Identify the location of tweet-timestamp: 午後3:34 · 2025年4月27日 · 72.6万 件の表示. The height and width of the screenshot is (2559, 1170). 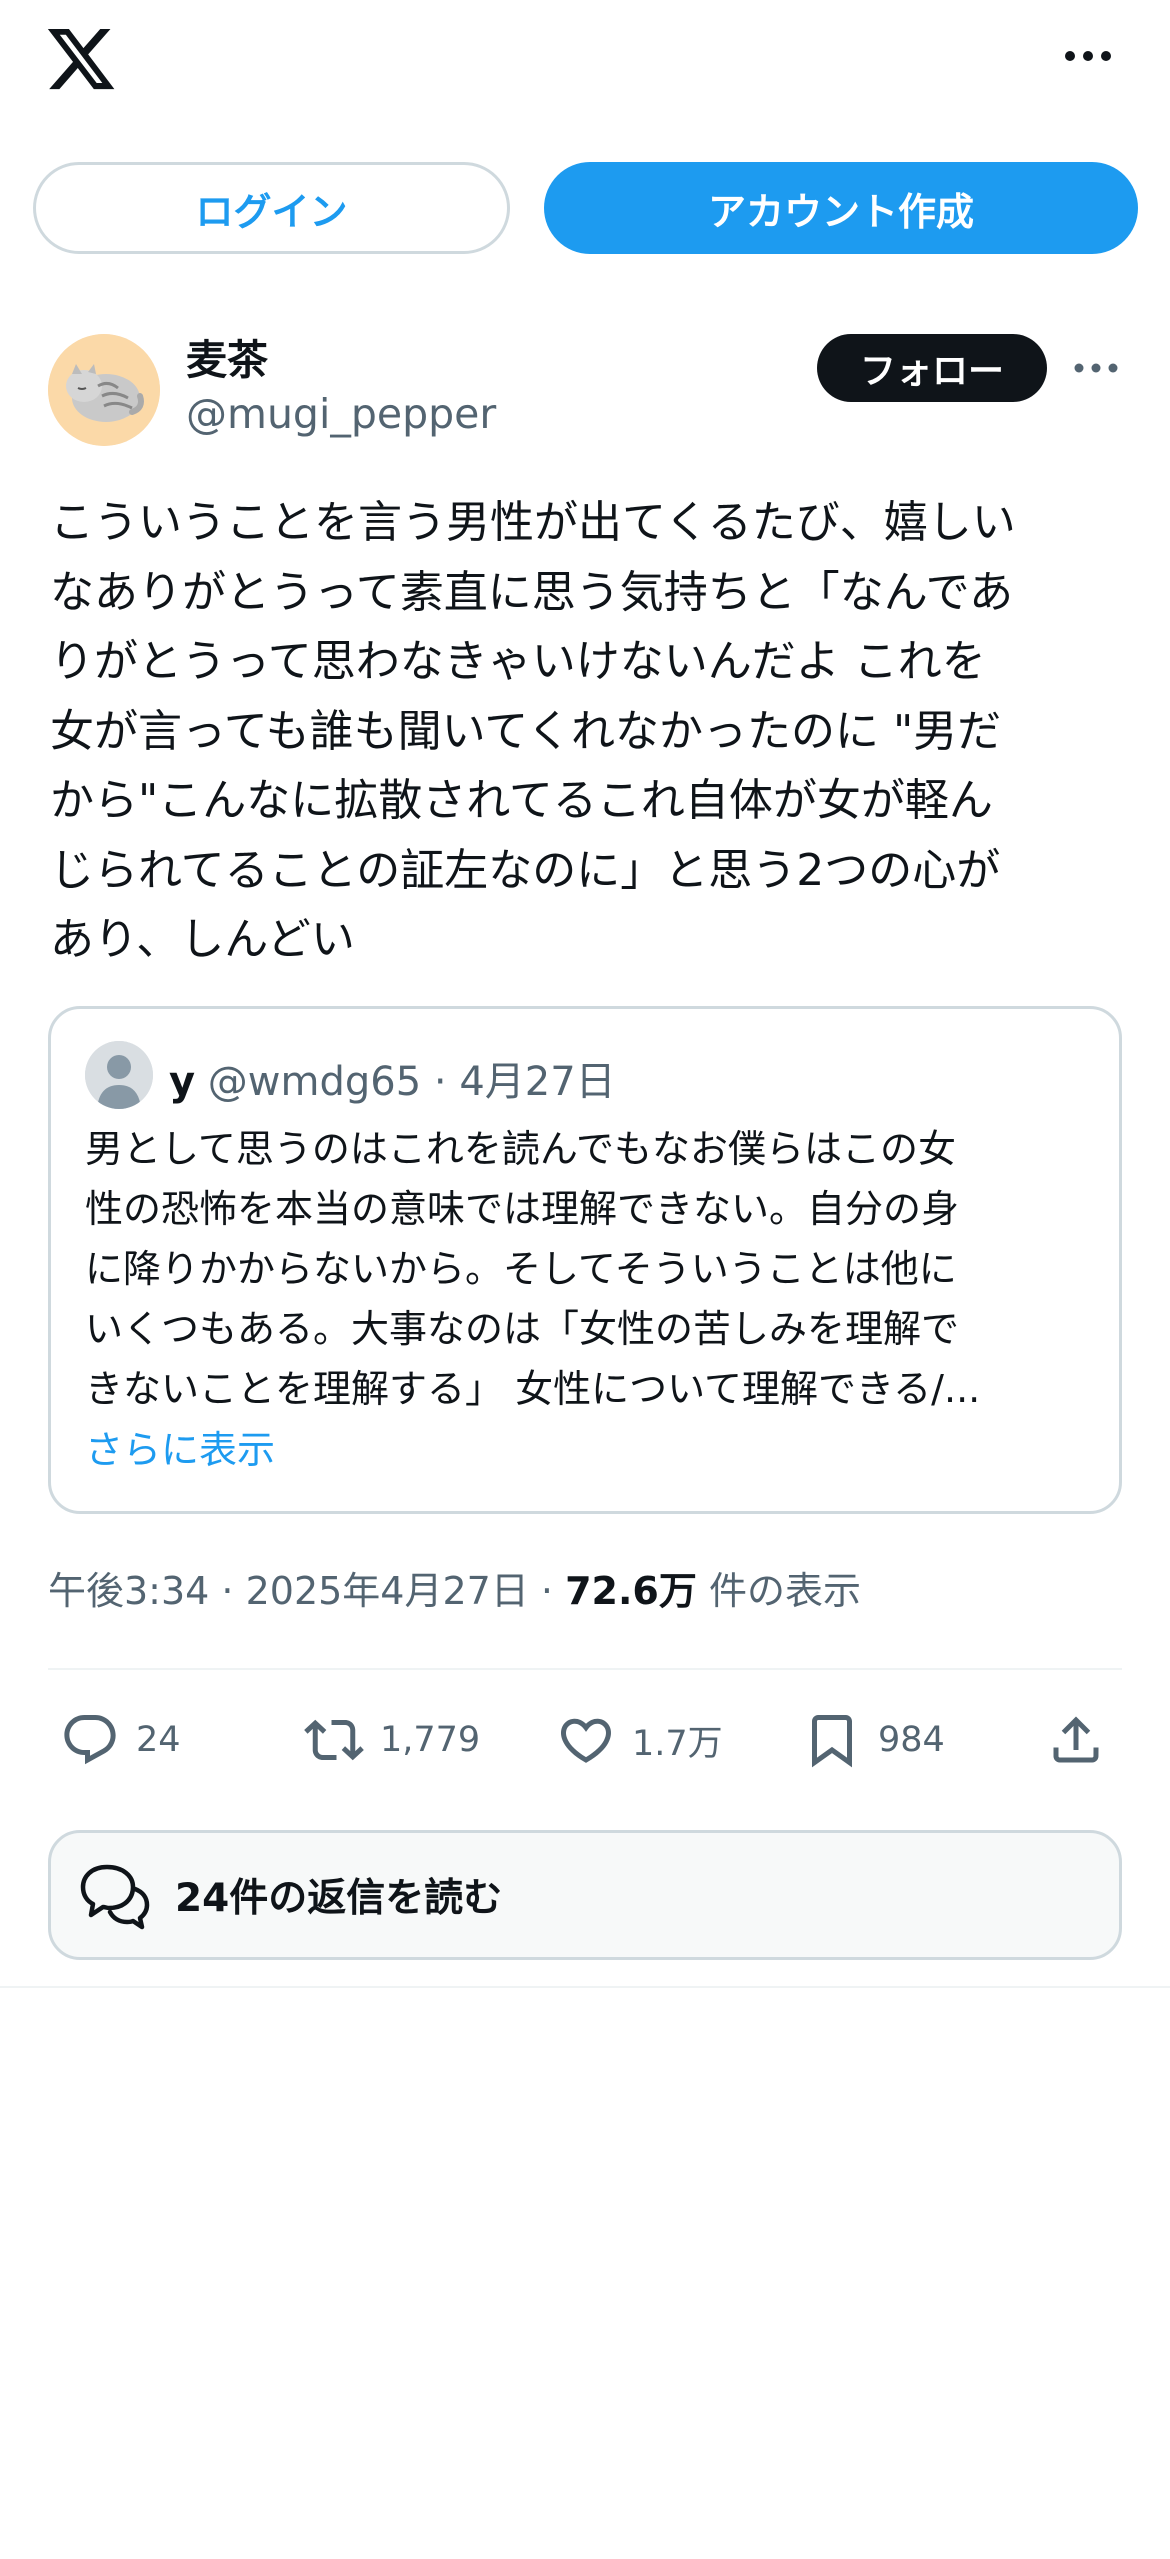
(454, 1591).